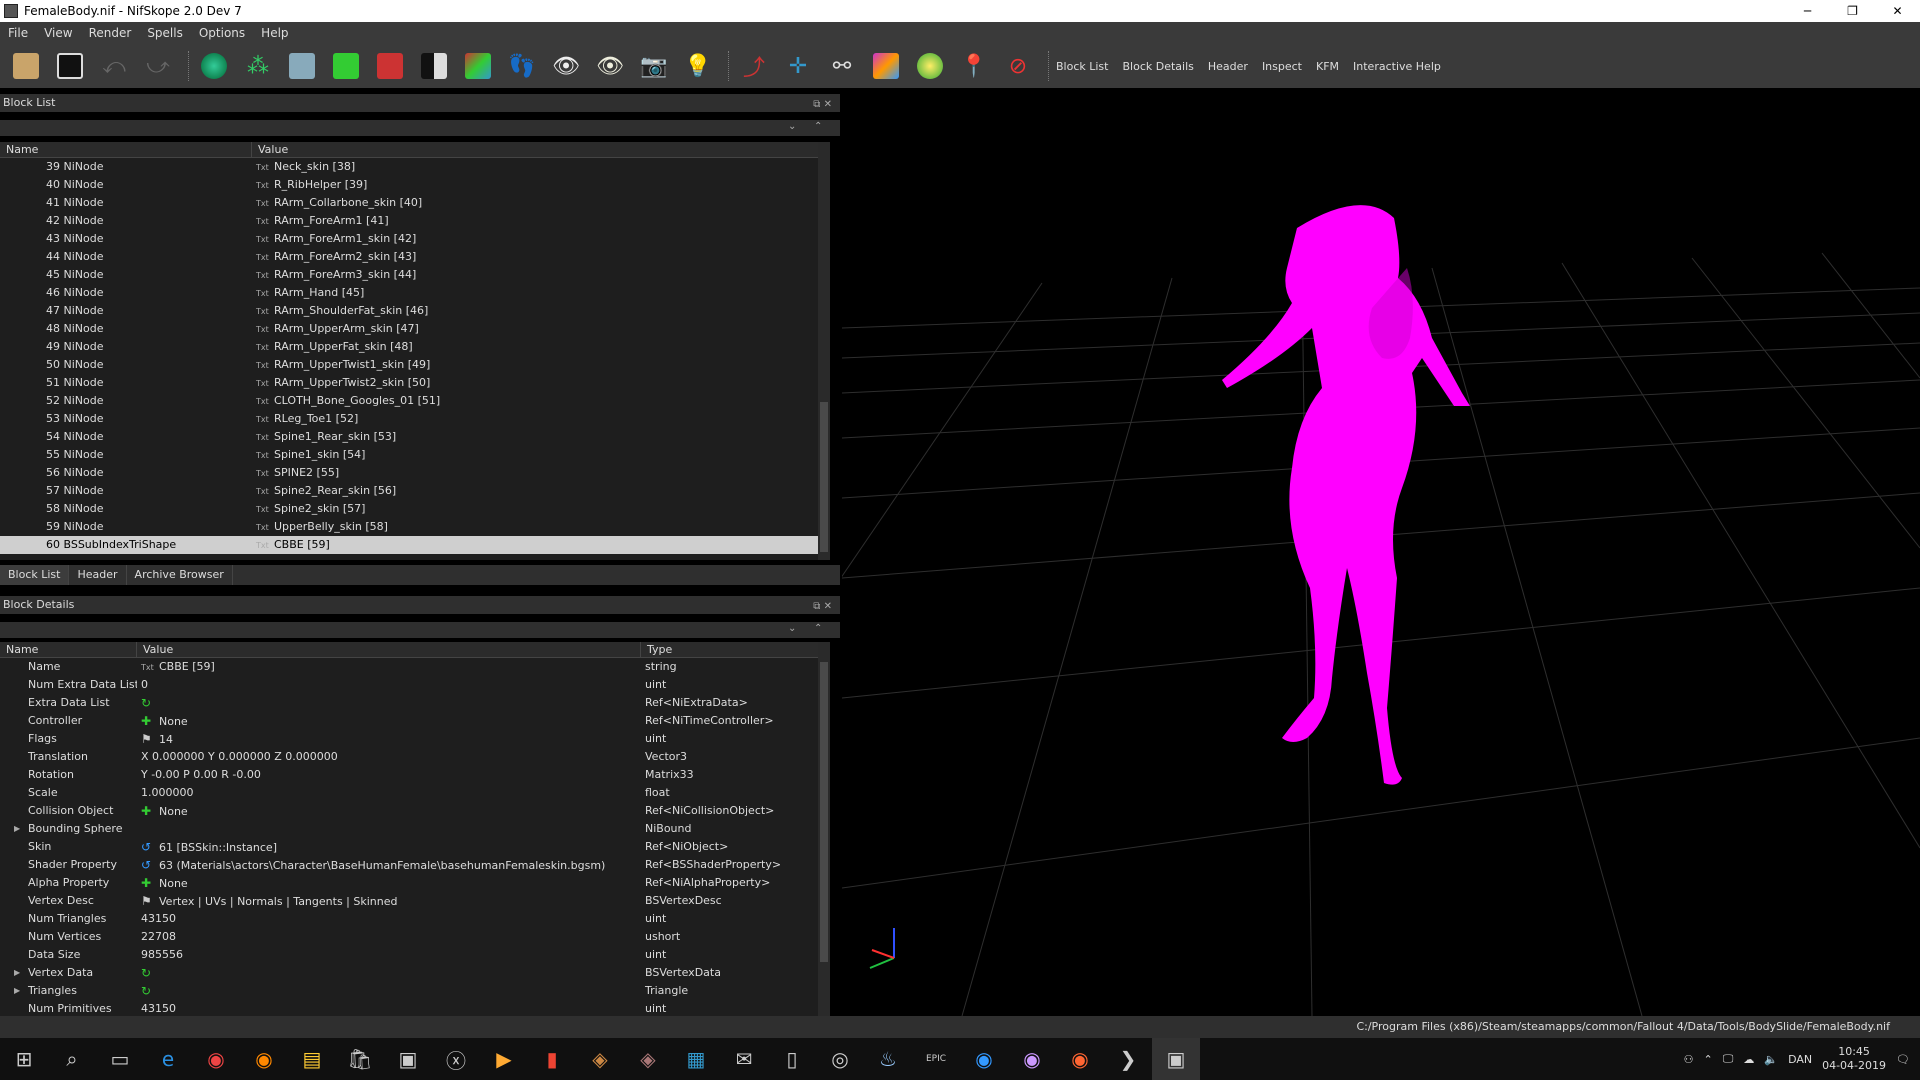 The width and height of the screenshot is (1920, 1080). Describe the element at coordinates (1157, 66) in the screenshot. I see `toolbar-block-details: Block Details` at that location.